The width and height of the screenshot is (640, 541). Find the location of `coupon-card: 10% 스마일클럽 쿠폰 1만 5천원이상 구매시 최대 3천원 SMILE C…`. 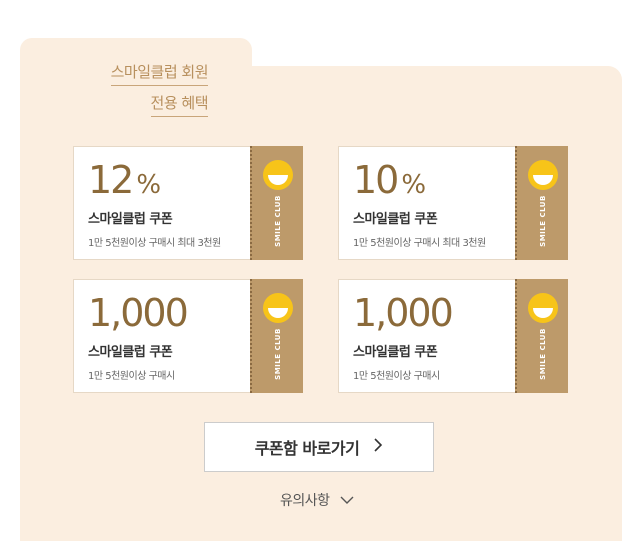

coupon-card: 10% 스마일클럽 쿠폰 1만 5천원이상 구매시 최대 3천원 SMILE C… is located at coordinates (453, 203).